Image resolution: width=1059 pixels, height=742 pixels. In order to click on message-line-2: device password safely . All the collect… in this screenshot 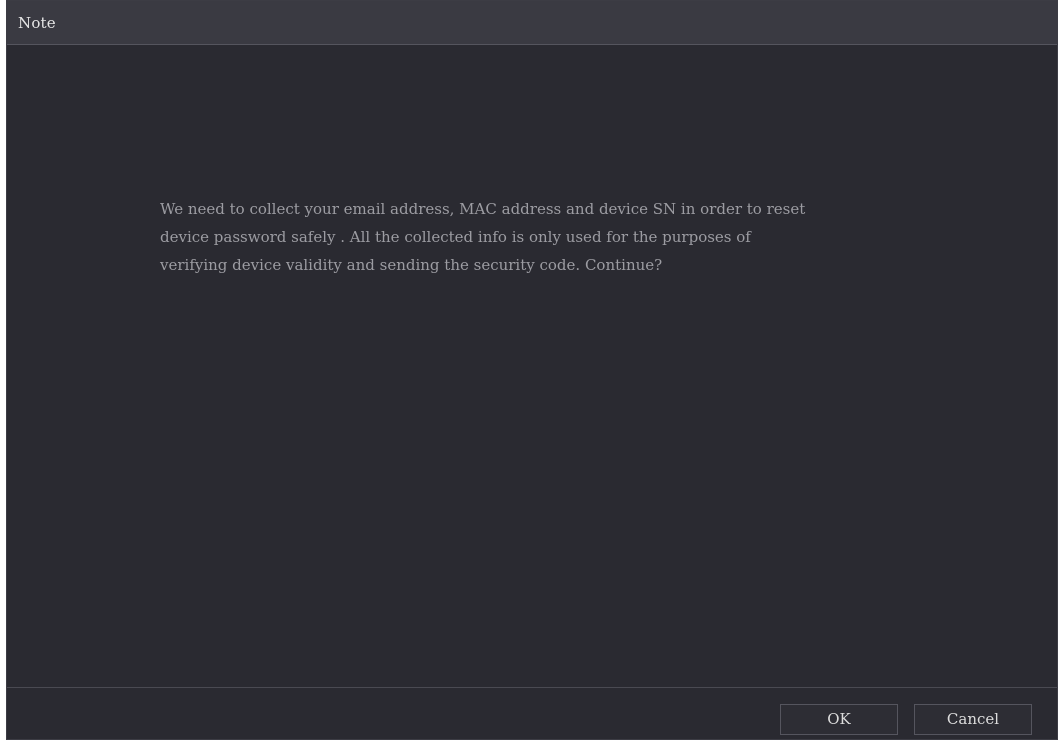, I will do `click(455, 237)`.